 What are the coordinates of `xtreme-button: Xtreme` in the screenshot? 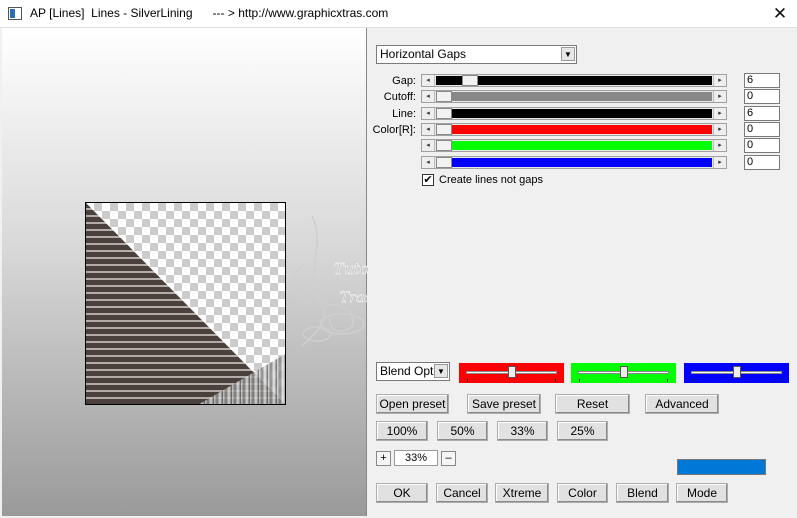 It's located at (522, 493).